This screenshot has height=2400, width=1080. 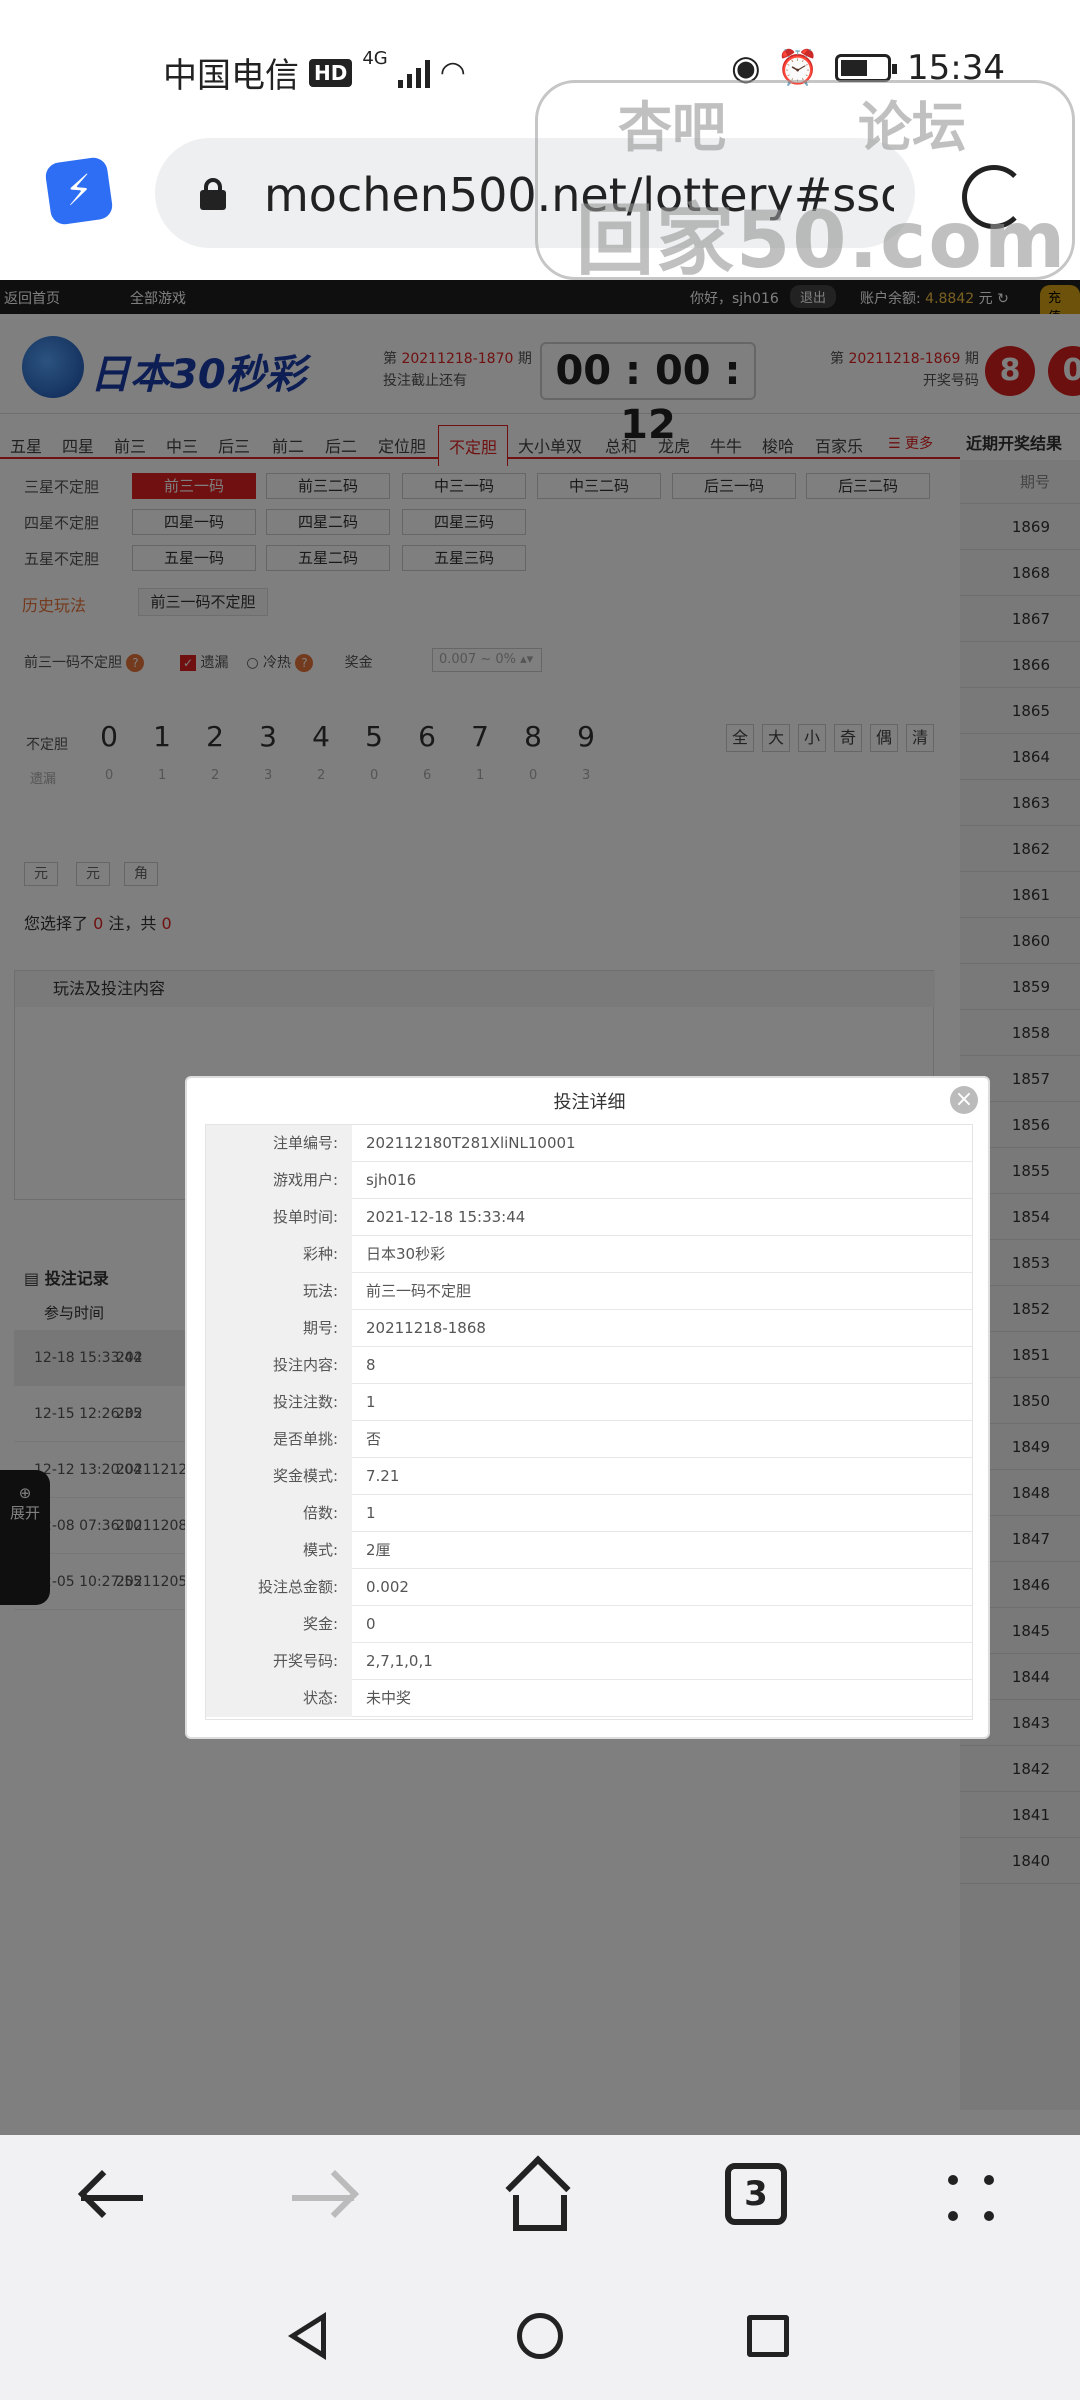 What do you see at coordinates (672, 127) in the screenshot?
I see `watermark-text: 杏吧` at bounding box center [672, 127].